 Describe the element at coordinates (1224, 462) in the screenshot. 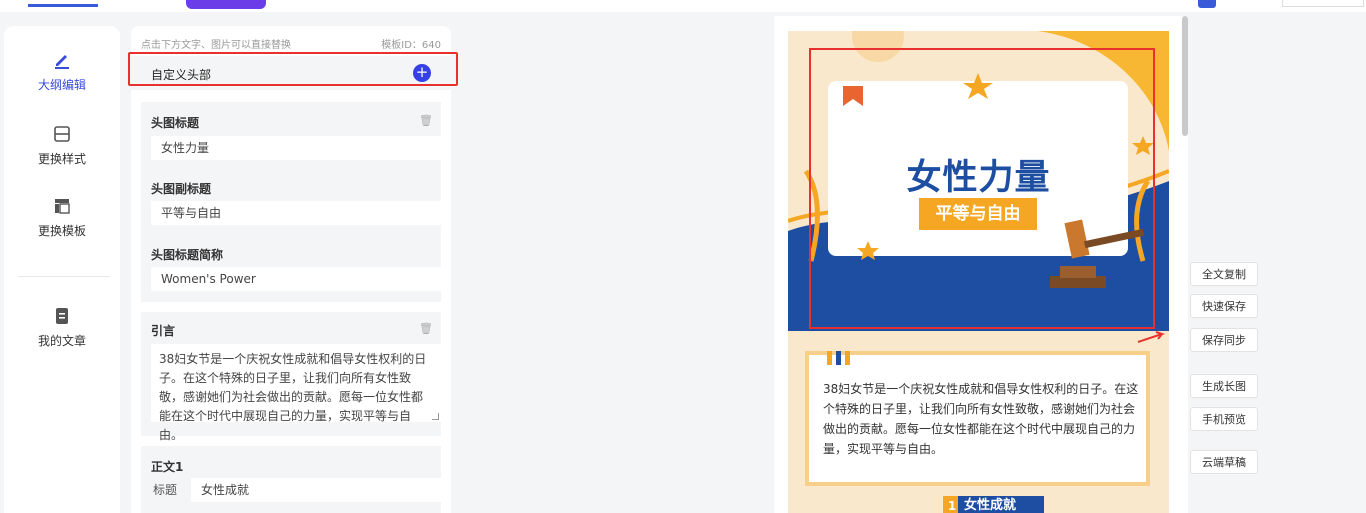

I see `cloud-draft-button: 云端草稿` at that location.